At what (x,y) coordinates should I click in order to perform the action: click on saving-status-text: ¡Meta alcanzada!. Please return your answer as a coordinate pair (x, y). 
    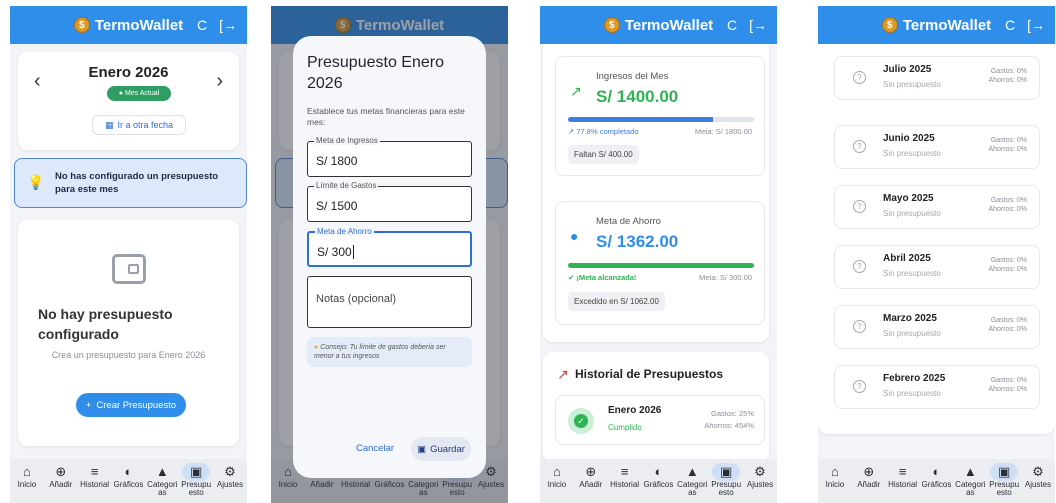
    Looking at the image, I should click on (606, 277).